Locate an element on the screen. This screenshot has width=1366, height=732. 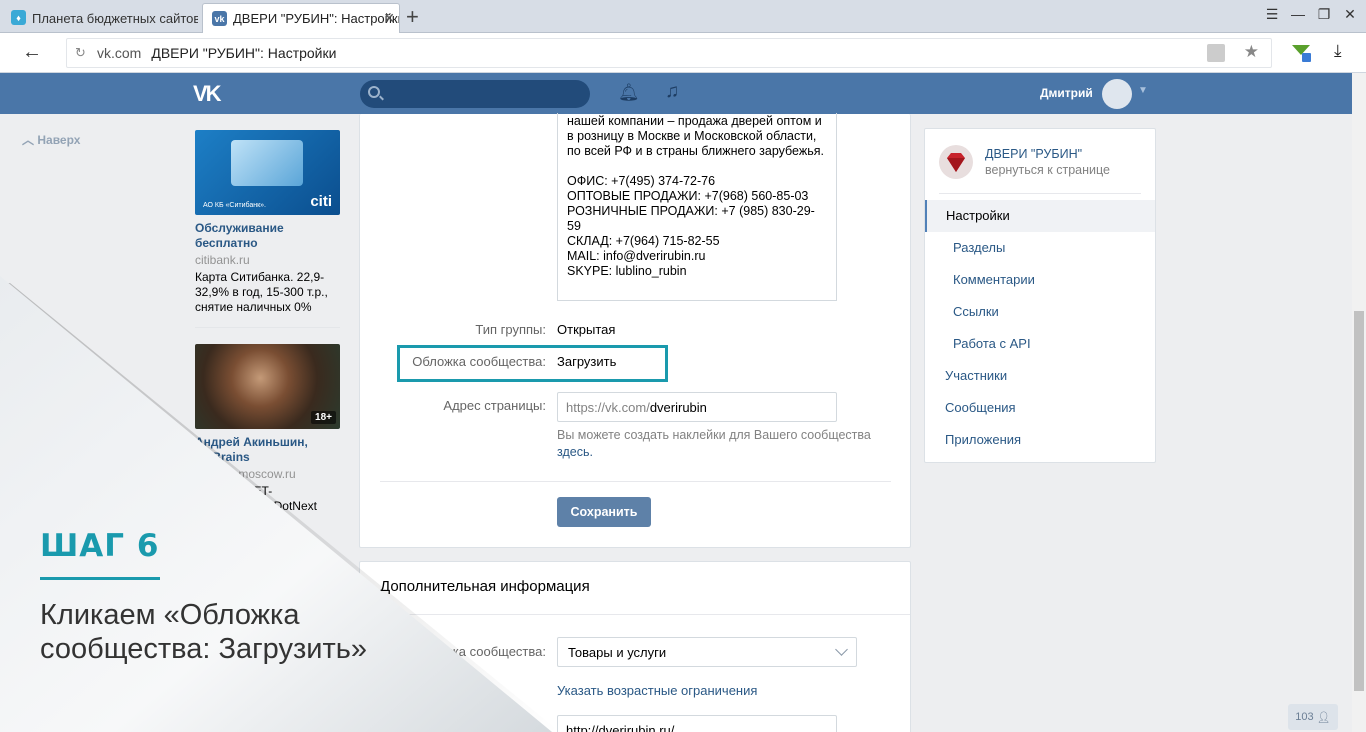
menu-item-comments: Комментарии is located at coordinates (1040, 280).